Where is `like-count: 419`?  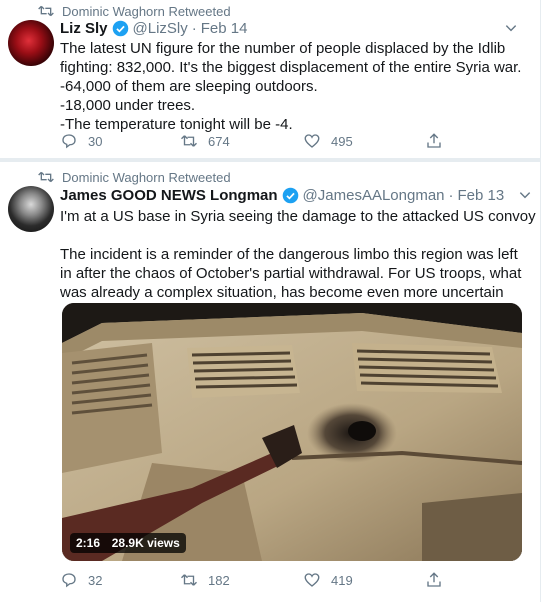
like-count: 419 is located at coordinates (342, 580).